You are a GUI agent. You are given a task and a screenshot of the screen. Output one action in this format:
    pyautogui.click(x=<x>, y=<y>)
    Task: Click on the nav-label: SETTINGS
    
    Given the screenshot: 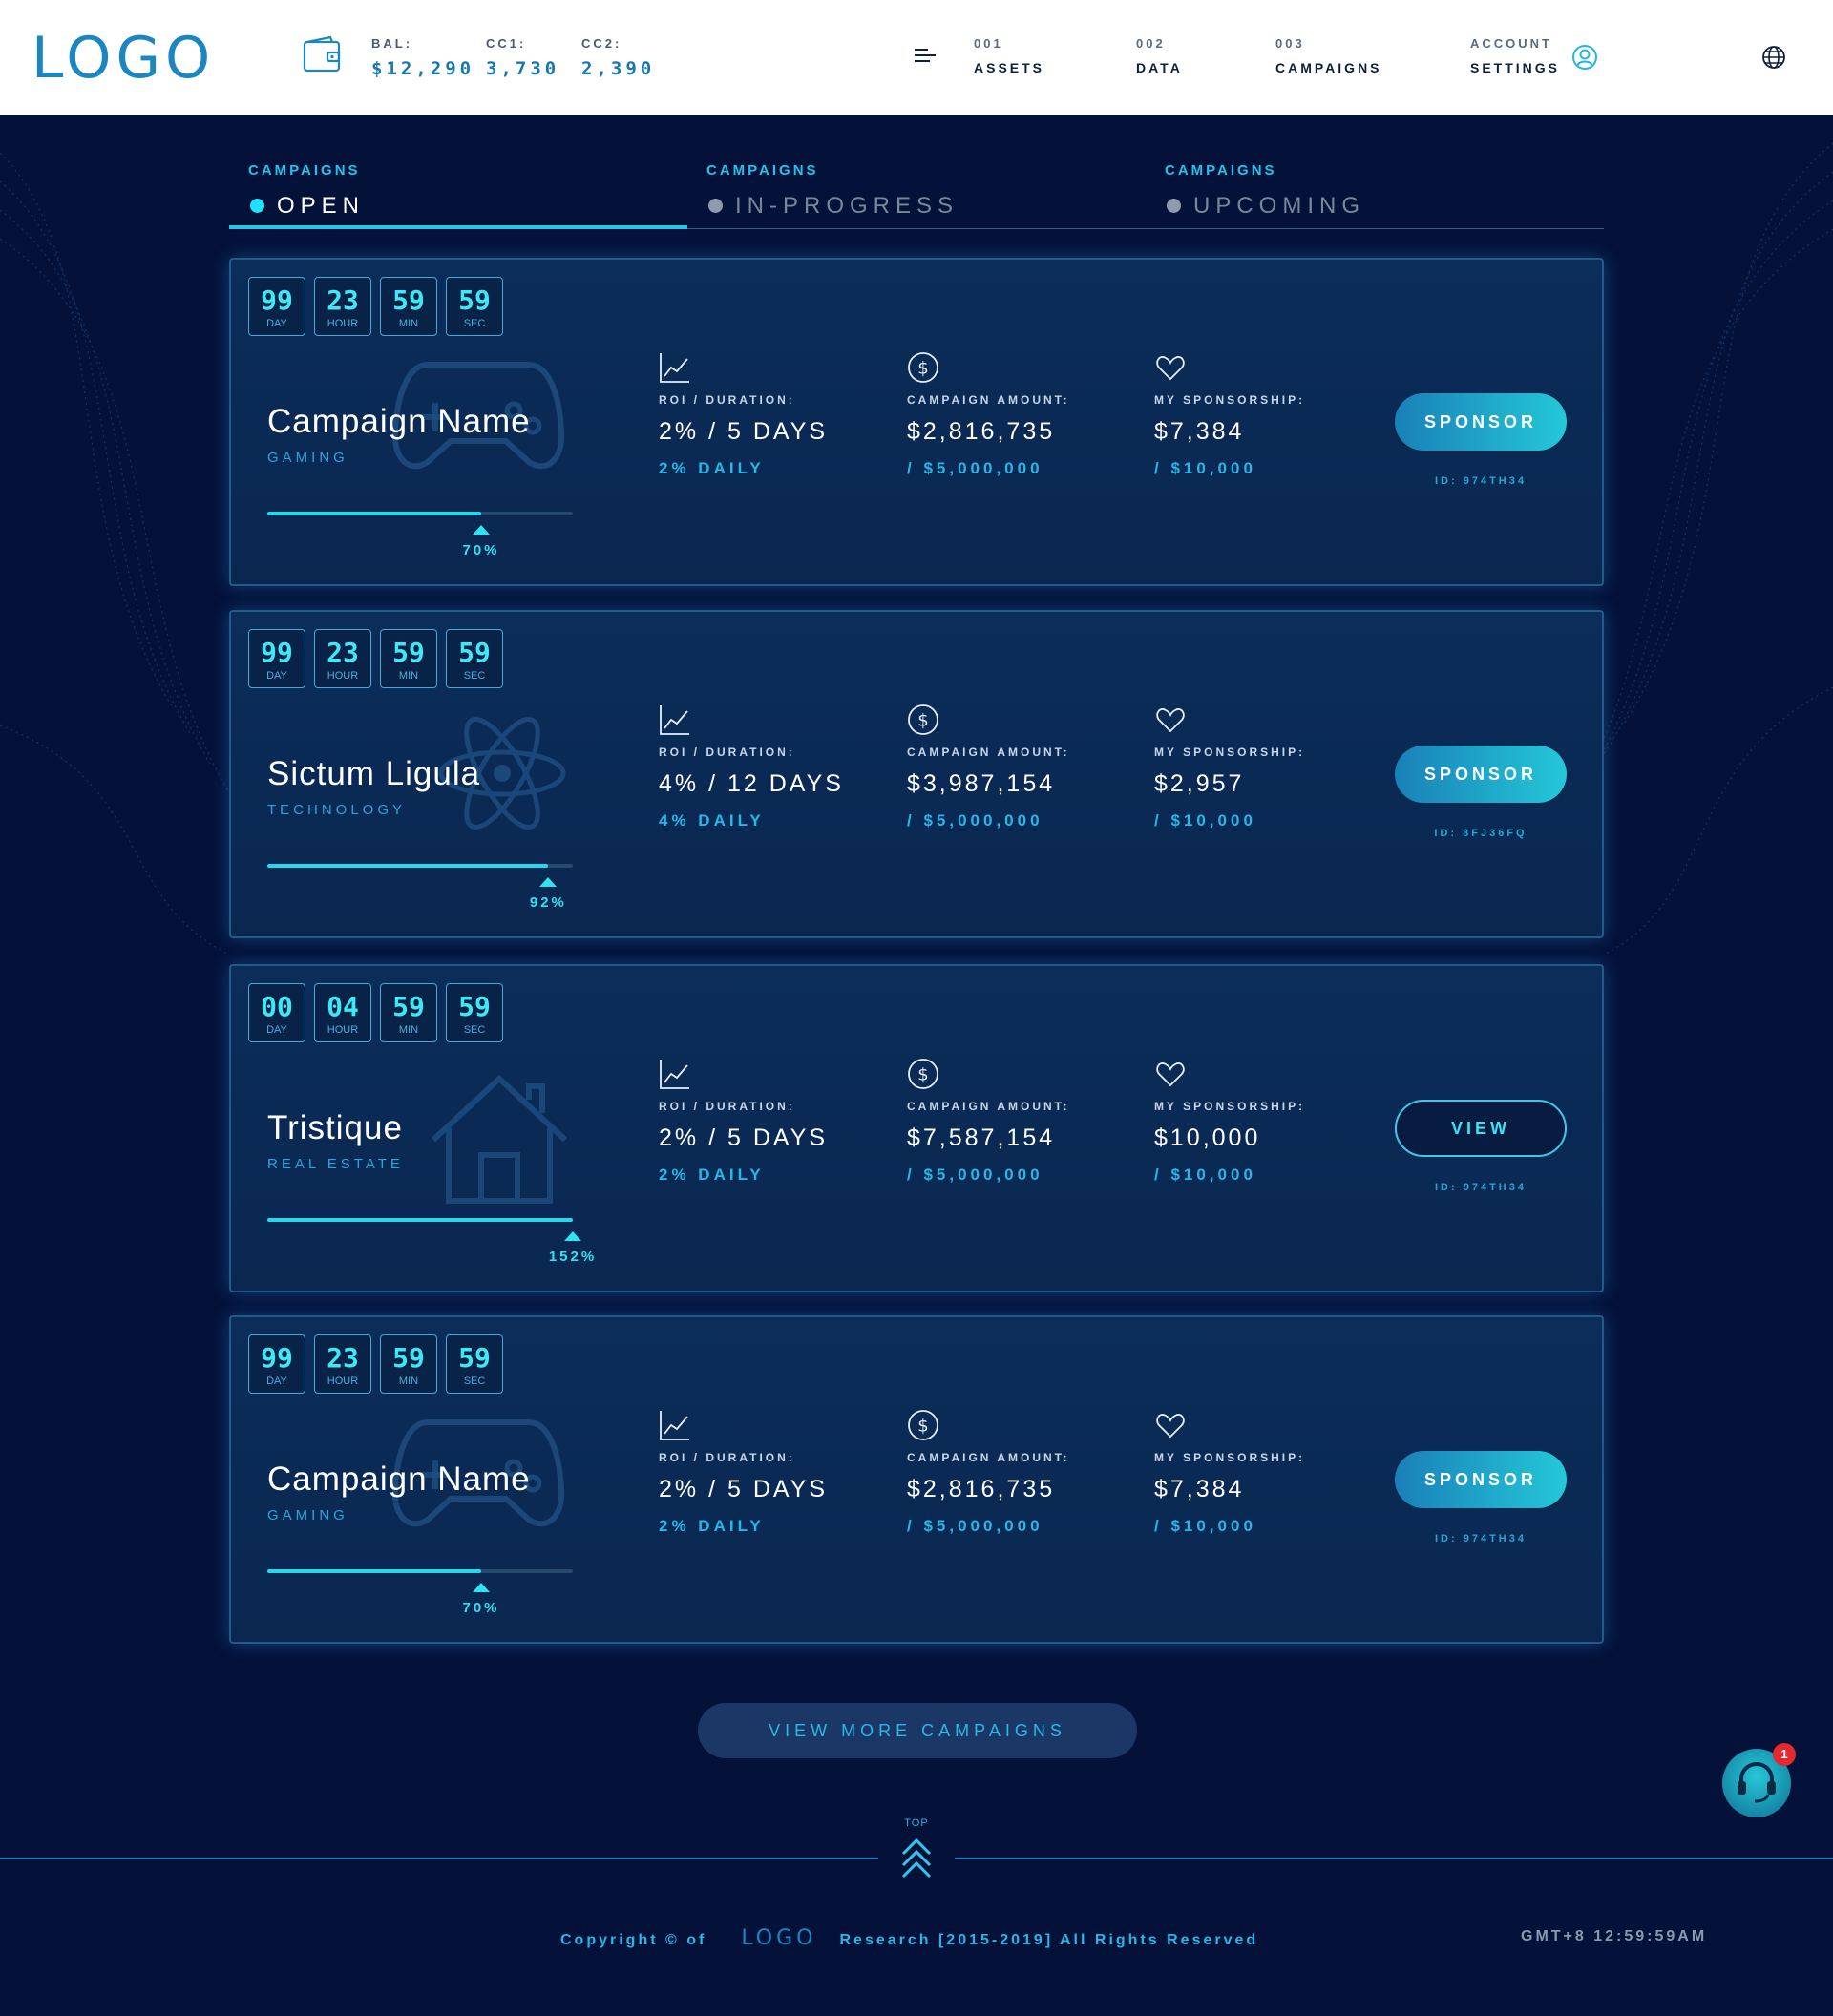 What is the action you would take?
    pyautogui.click(x=1515, y=68)
    